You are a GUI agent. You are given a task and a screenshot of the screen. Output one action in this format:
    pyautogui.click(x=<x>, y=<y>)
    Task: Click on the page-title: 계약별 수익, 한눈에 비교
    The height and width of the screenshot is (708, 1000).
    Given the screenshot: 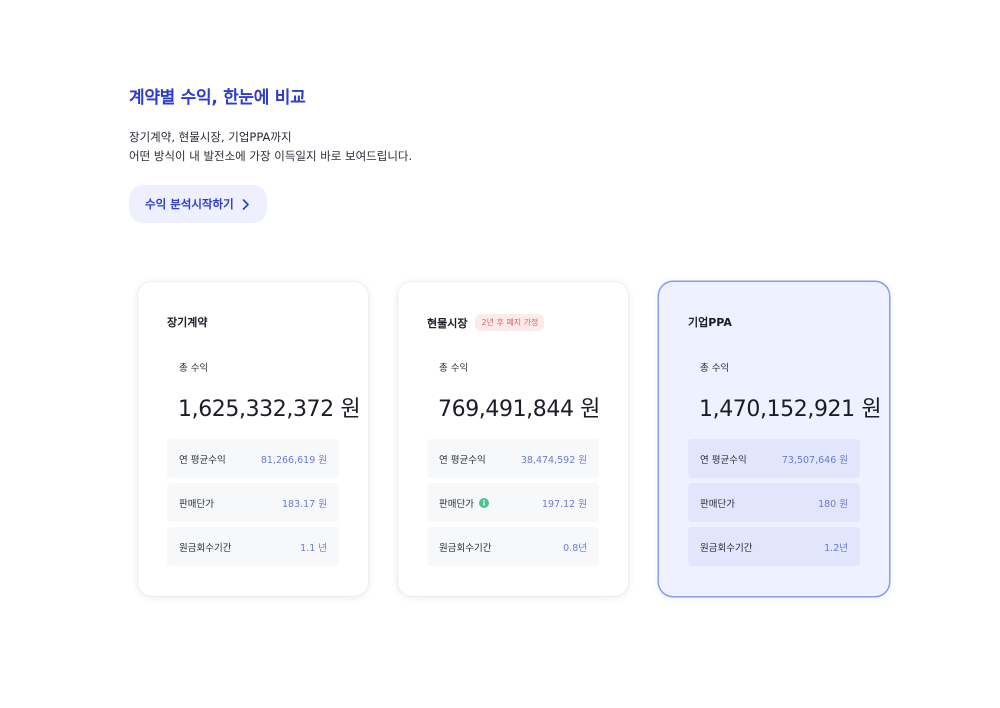 What is the action you would take?
    pyautogui.click(x=217, y=98)
    